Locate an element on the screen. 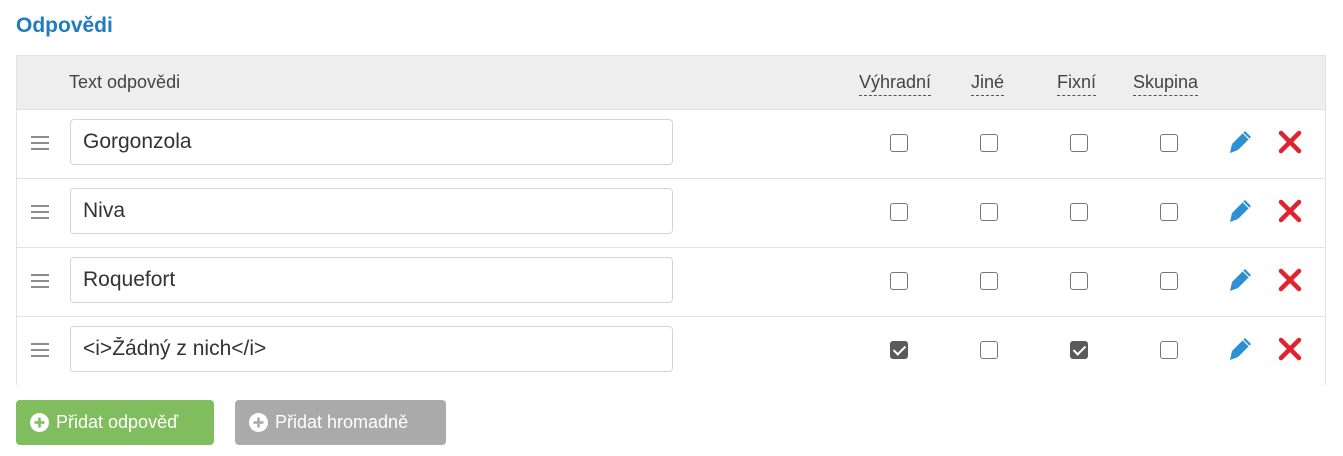 This screenshot has width=1343, height=456. add-bulk-button: Přidat hromadně is located at coordinates (340, 422).